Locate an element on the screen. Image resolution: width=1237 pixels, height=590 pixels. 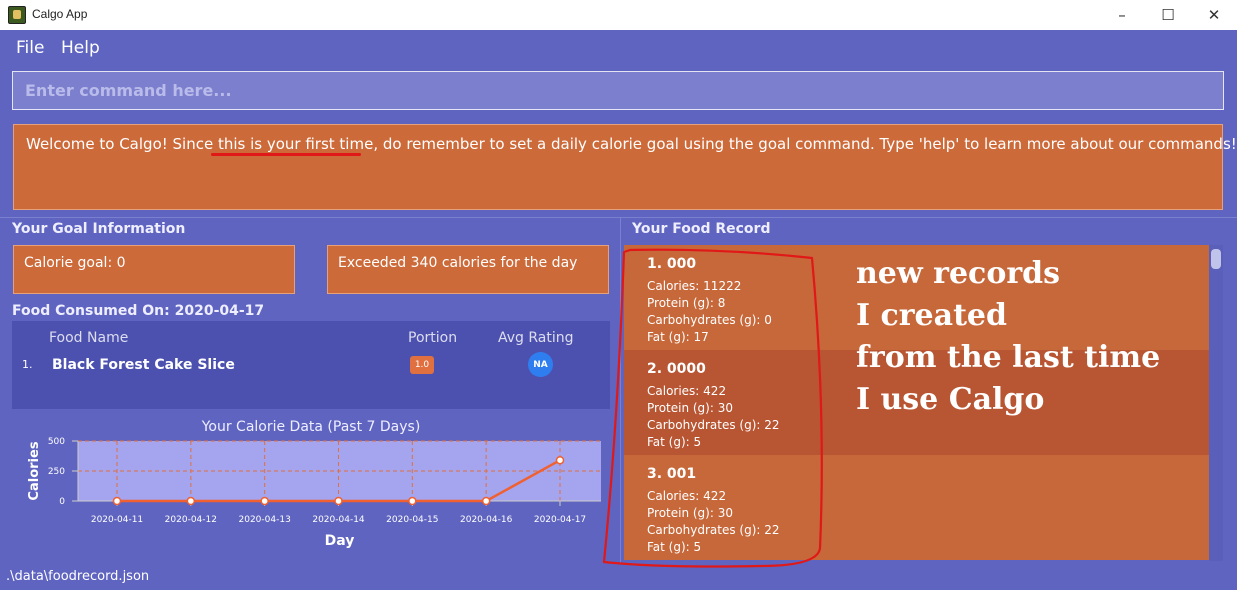
menu-bar: File Help is located at coordinates (618, 47).